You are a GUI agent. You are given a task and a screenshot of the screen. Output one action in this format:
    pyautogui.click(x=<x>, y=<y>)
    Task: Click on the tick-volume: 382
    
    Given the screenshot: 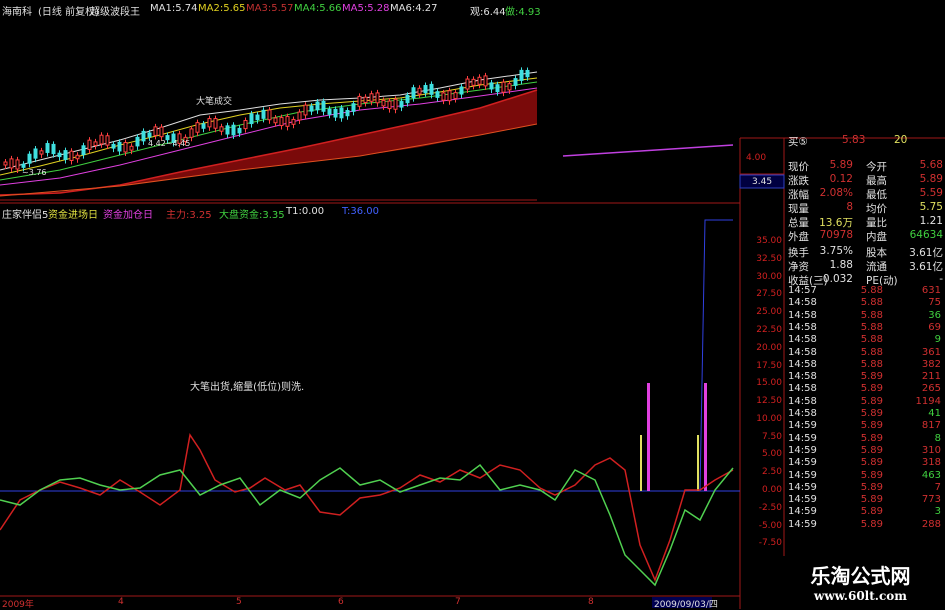 What is the action you would take?
    pyautogui.click(x=931, y=364)
    